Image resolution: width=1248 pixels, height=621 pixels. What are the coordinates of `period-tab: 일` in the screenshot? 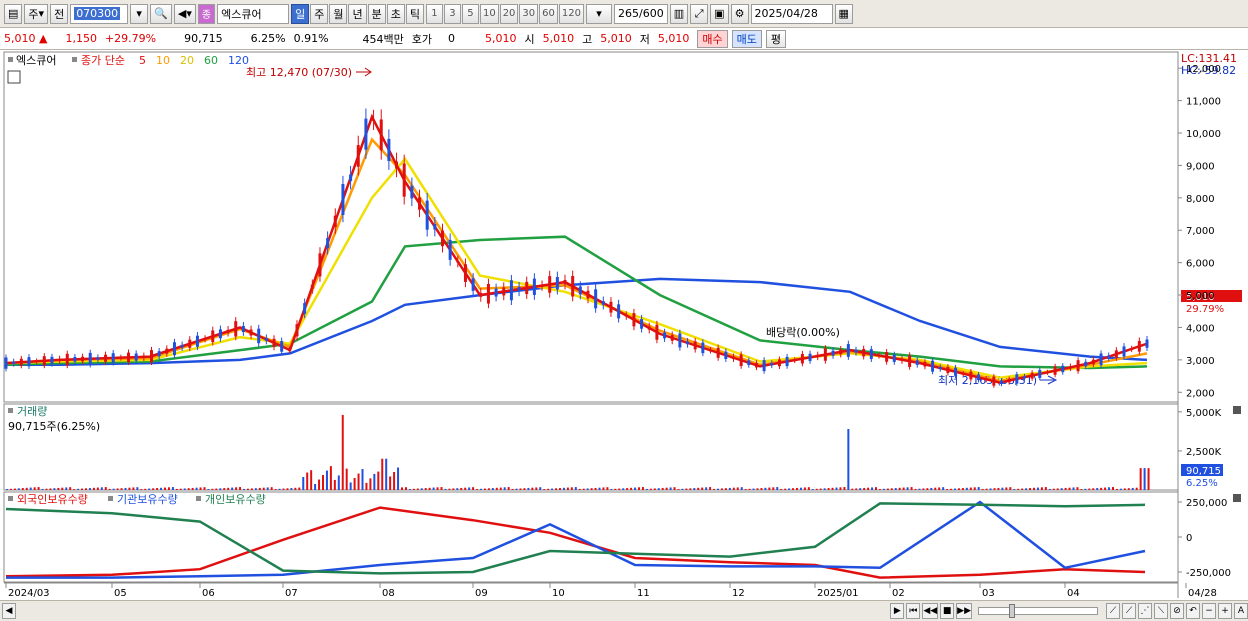 It's located at (300, 13).